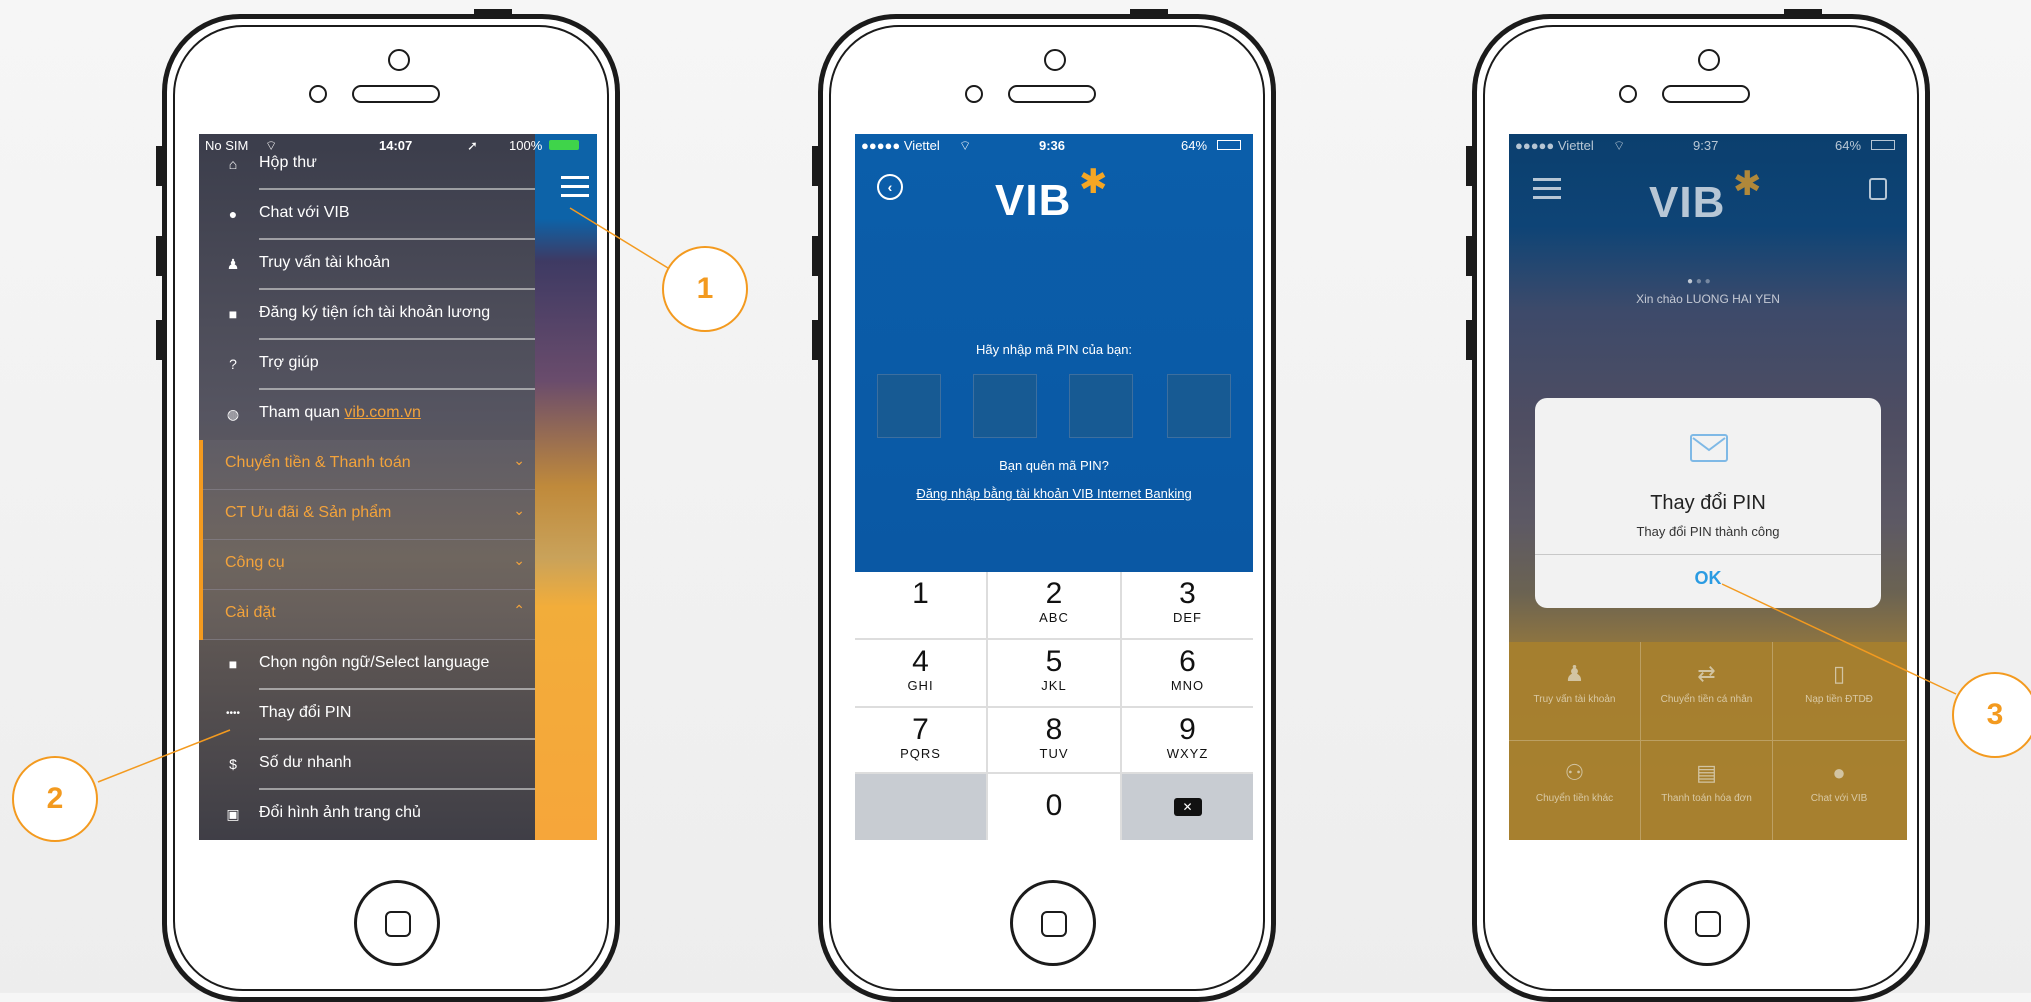 The image size is (2031, 1002). I want to click on callout-3: 3, so click(1991, 715).